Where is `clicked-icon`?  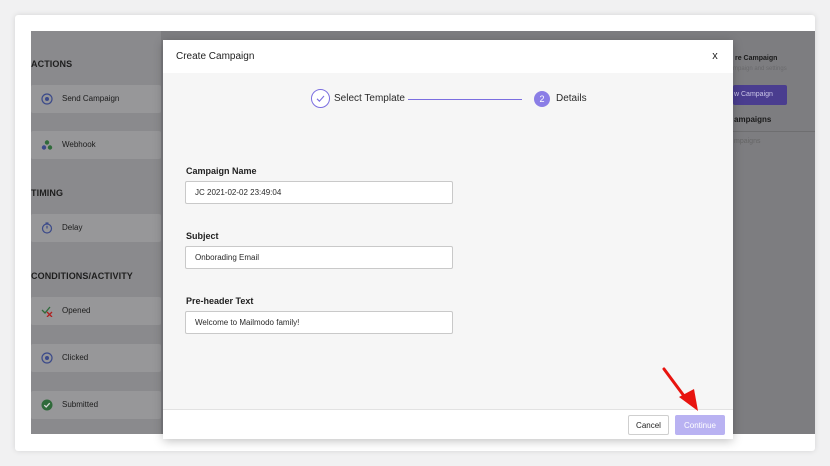
clicked-icon is located at coordinates (47, 358).